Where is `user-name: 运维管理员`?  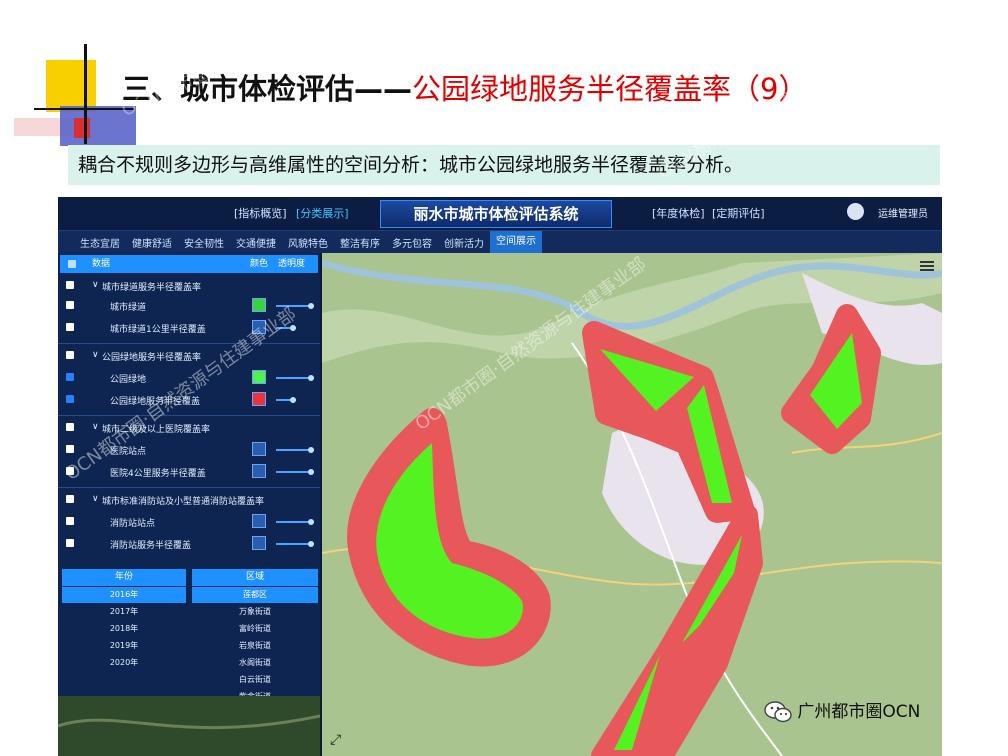
user-name: 运维管理员 is located at coordinates (903, 212).